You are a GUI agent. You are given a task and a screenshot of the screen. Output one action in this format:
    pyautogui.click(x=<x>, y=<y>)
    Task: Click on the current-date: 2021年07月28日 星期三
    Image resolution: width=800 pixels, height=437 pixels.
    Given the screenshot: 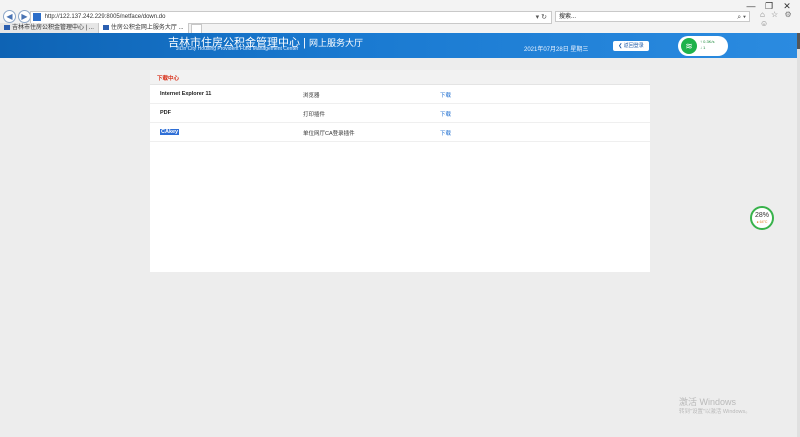 What is the action you would take?
    pyautogui.click(x=556, y=50)
    